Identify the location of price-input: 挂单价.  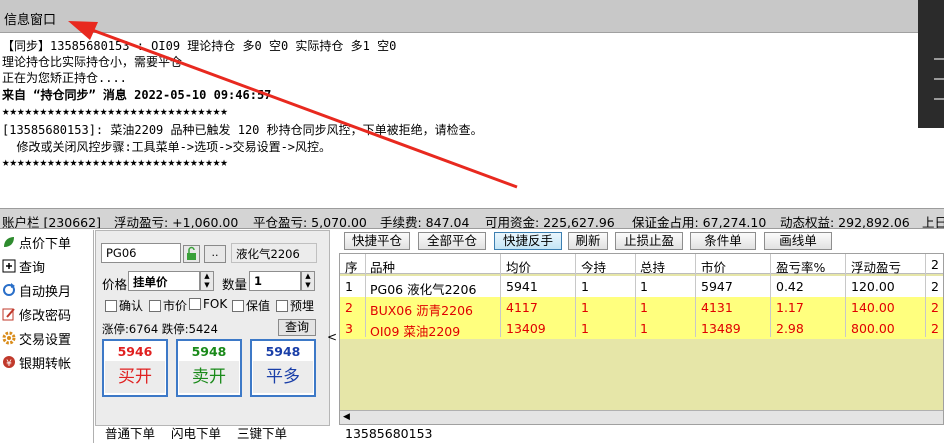
(164, 281).